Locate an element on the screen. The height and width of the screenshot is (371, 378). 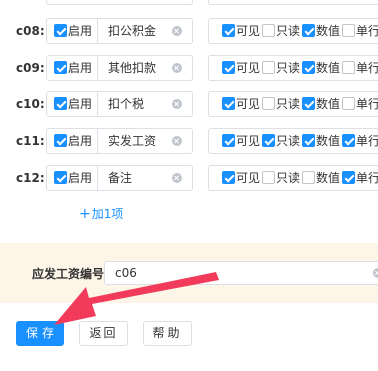
field-row: c10: 启用 扣个税 可见 只读 数值 单行 is located at coordinates (189, 104).